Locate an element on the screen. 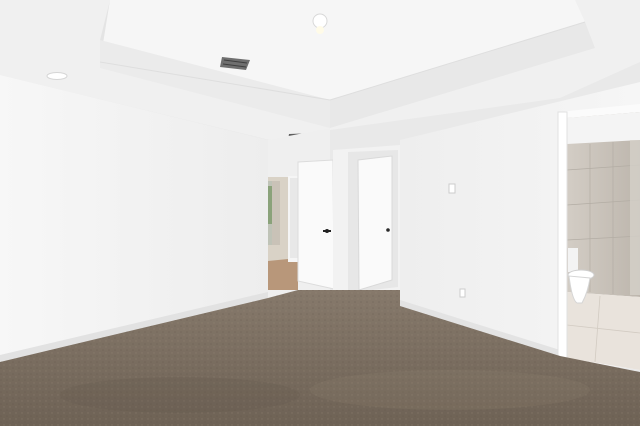 Image resolution: width=640 pixels, height=426 pixels. door-lever-icon is located at coordinates (327, 231).